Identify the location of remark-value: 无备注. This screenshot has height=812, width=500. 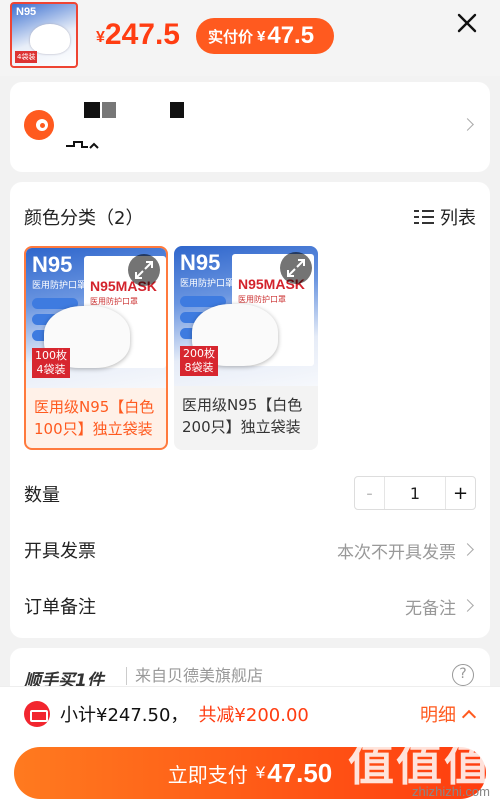
(430, 608).